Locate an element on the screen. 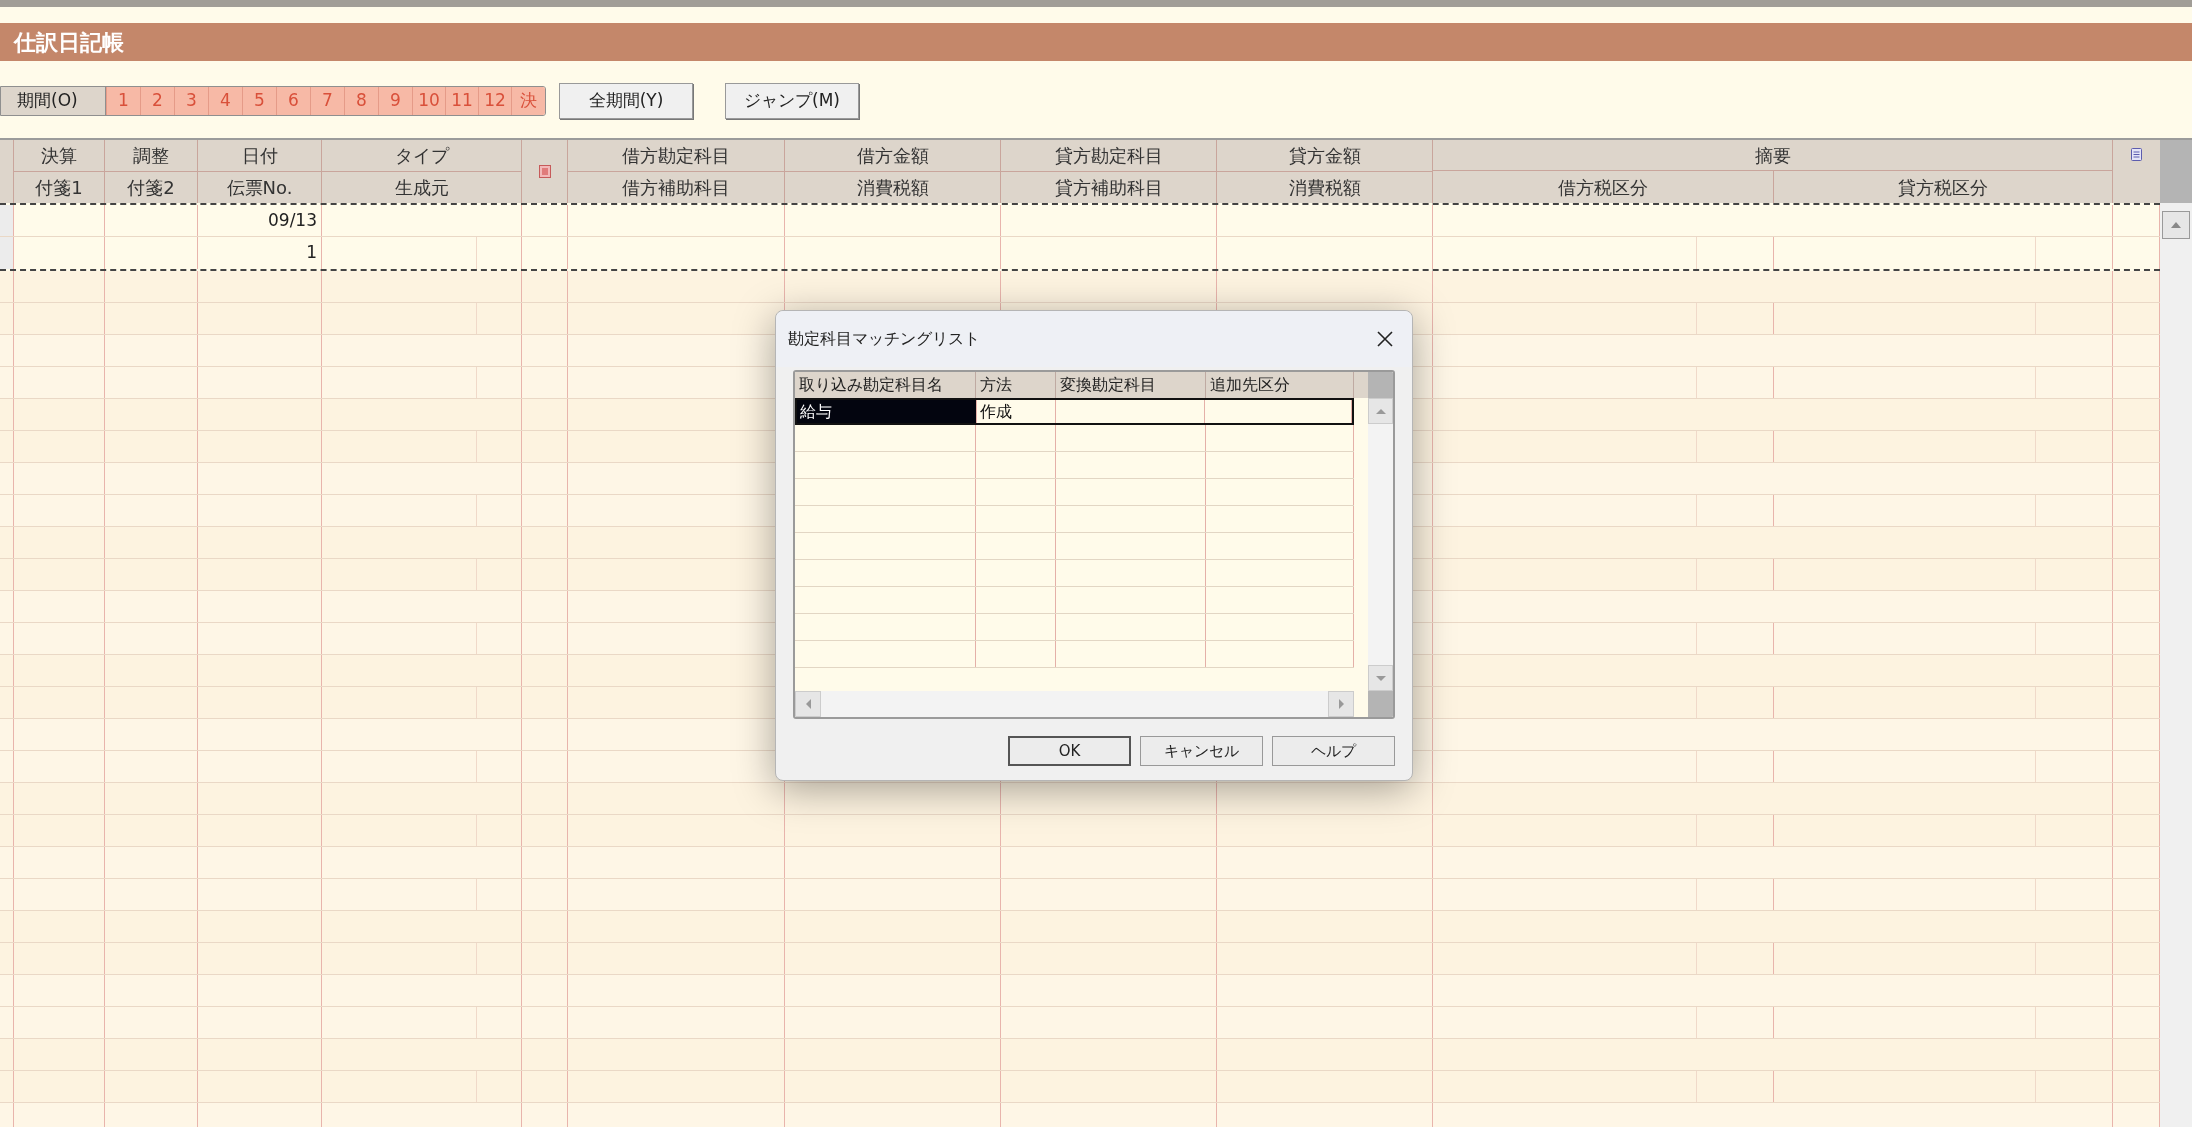  column-header: タイプ is located at coordinates (421, 156).